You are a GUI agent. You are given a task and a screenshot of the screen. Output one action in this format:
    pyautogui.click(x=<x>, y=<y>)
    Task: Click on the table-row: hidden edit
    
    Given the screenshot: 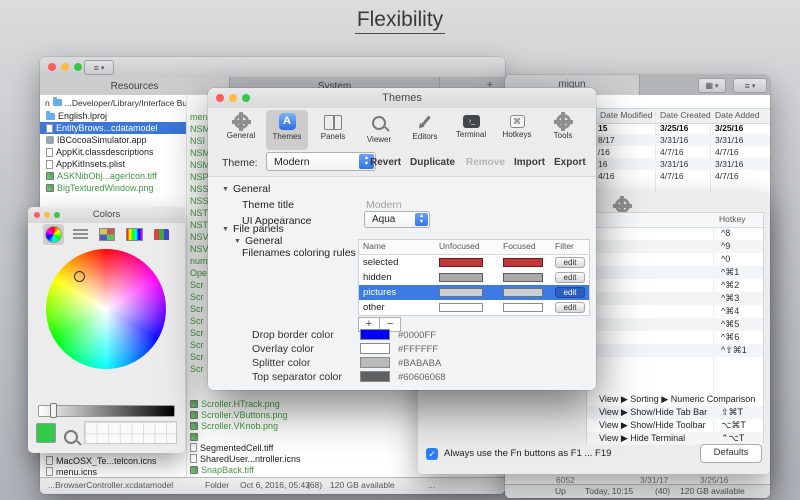 What is the action you would take?
    pyautogui.click(x=474, y=277)
    